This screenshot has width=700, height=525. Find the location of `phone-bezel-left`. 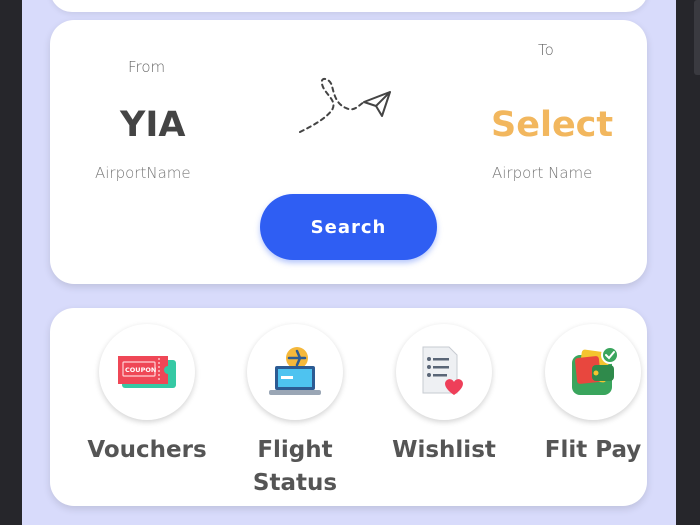

phone-bezel-left is located at coordinates (11, 262).